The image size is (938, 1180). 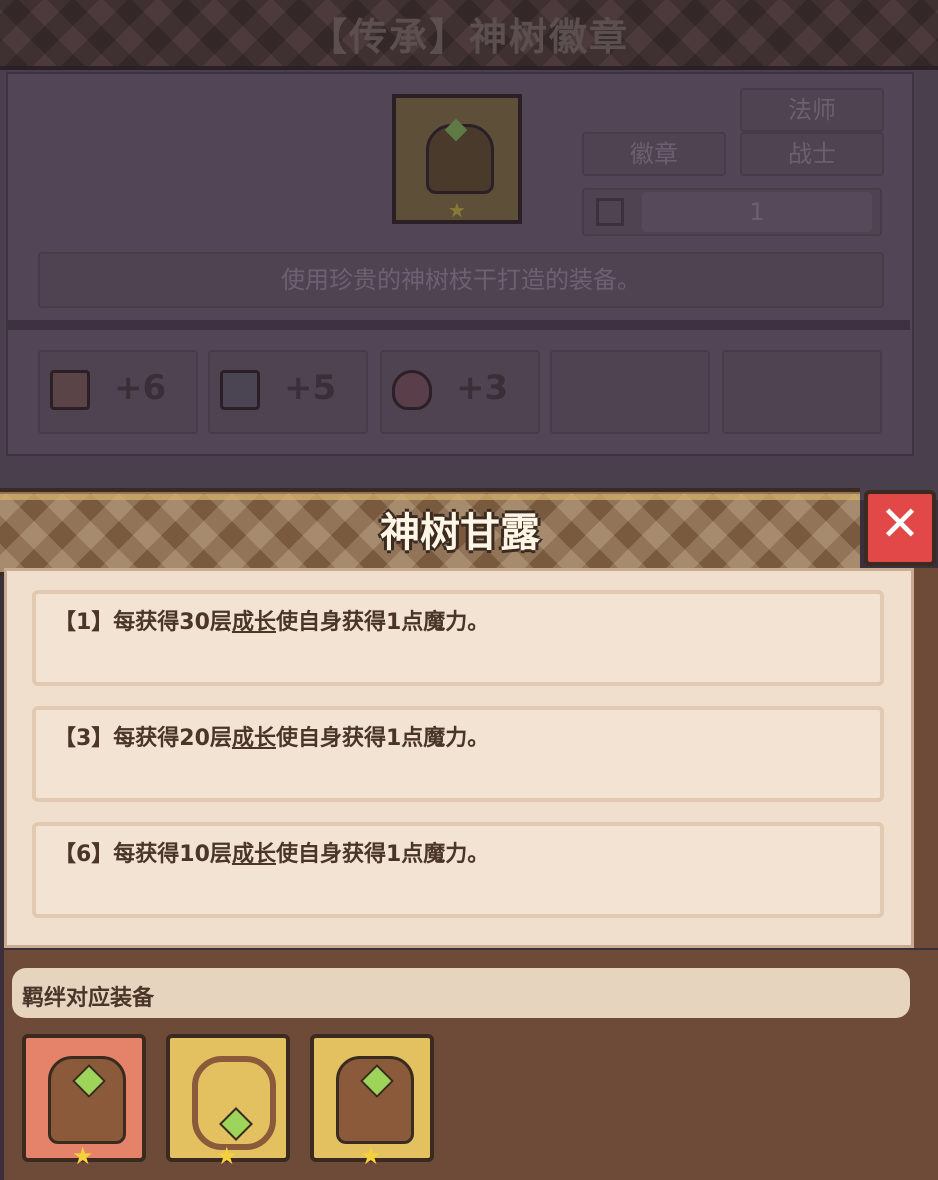 I want to click on bond-item-necklace: ★, so click(x=228, y=1101).